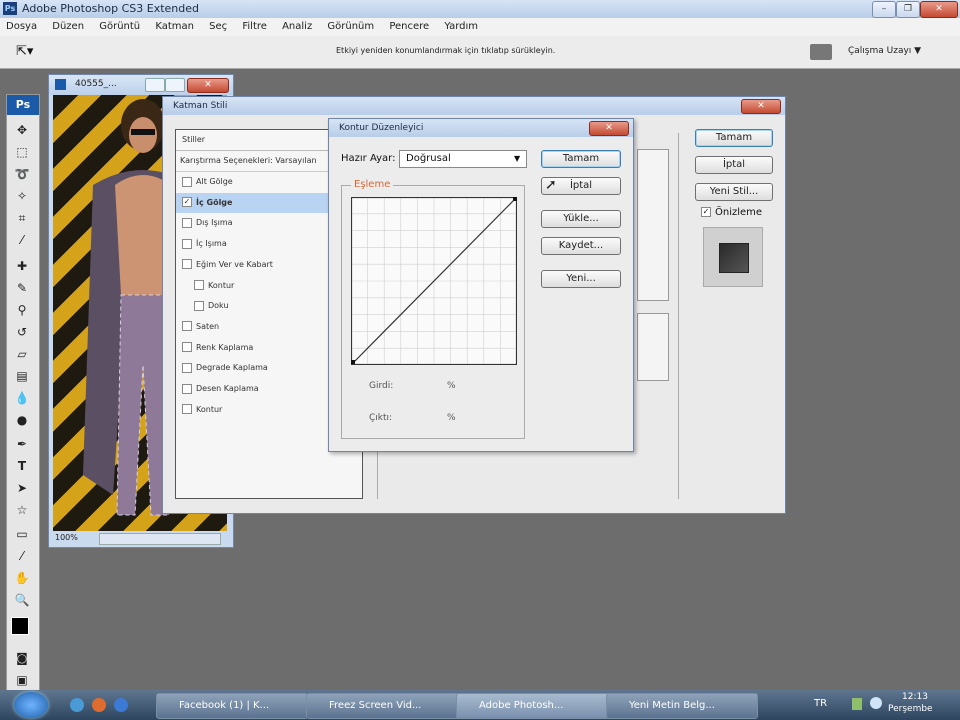 This screenshot has width=960, height=720. What do you see at coordinates (761, 106) in the screenshot?
I see `layer-style-close-button: ✕` at bounding box center [761, 106].